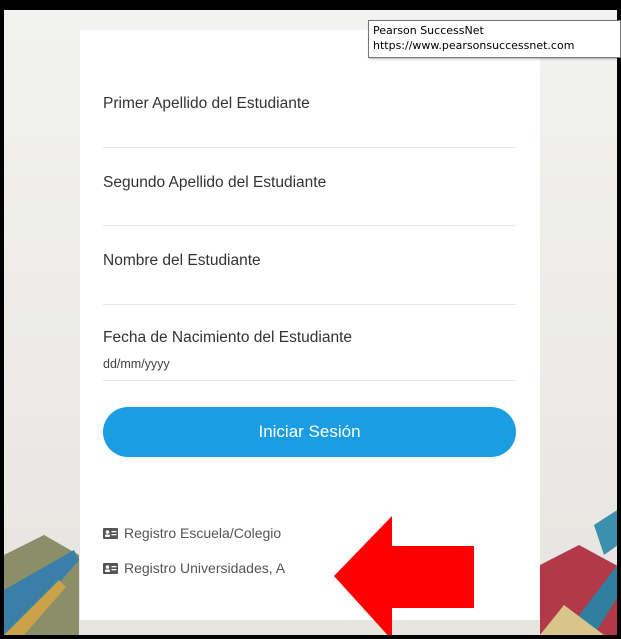  I want to click on login-button: Iniciar Sesión, so click(309, 432).